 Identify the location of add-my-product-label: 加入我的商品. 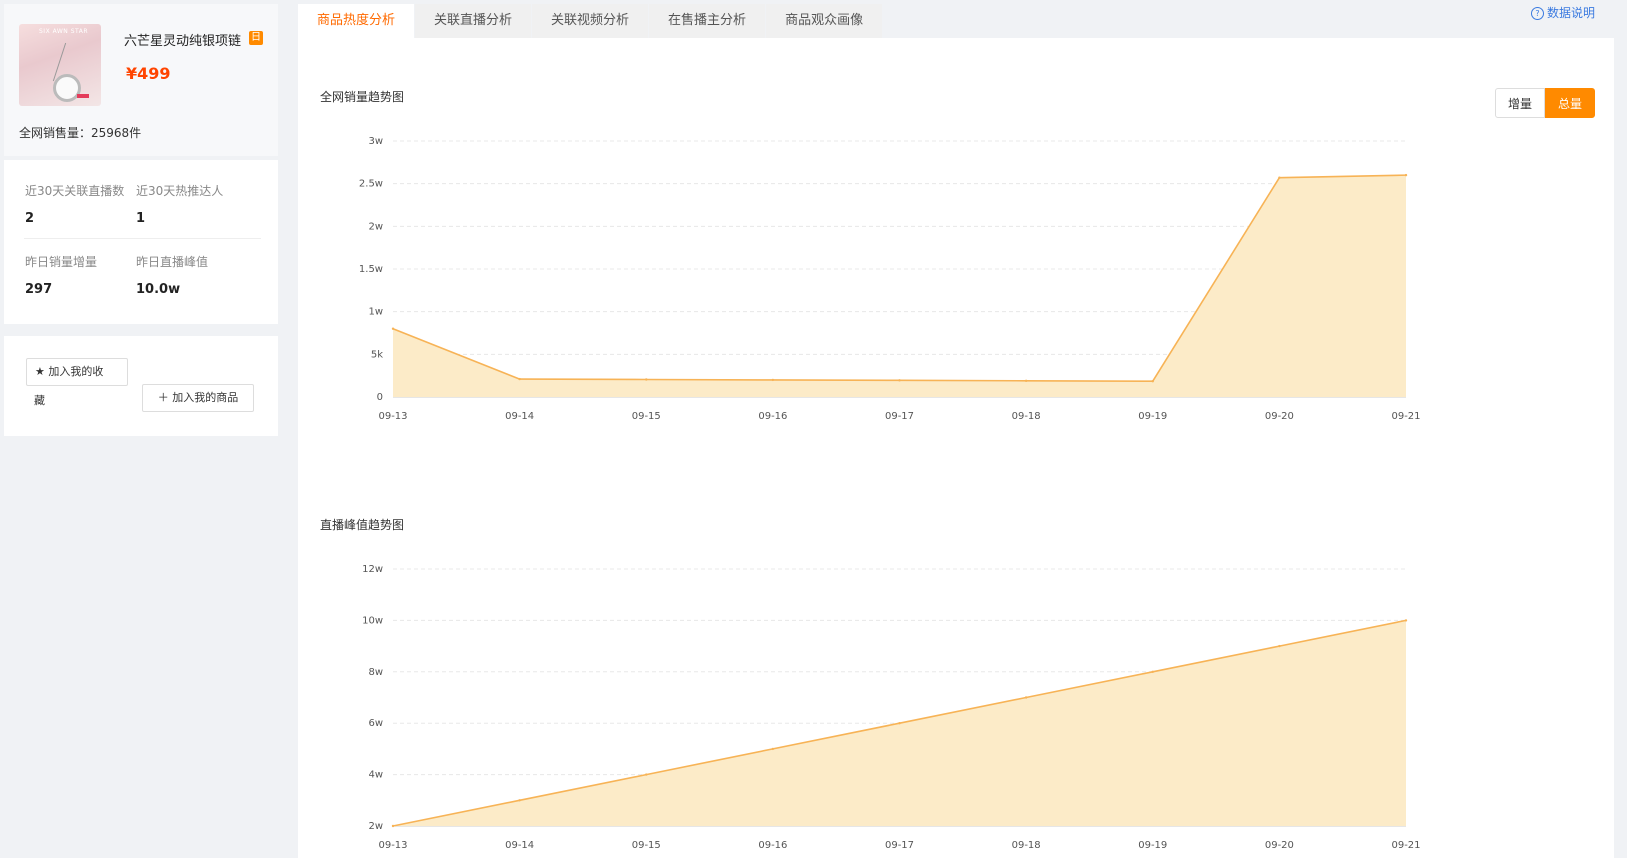
(205, 397).